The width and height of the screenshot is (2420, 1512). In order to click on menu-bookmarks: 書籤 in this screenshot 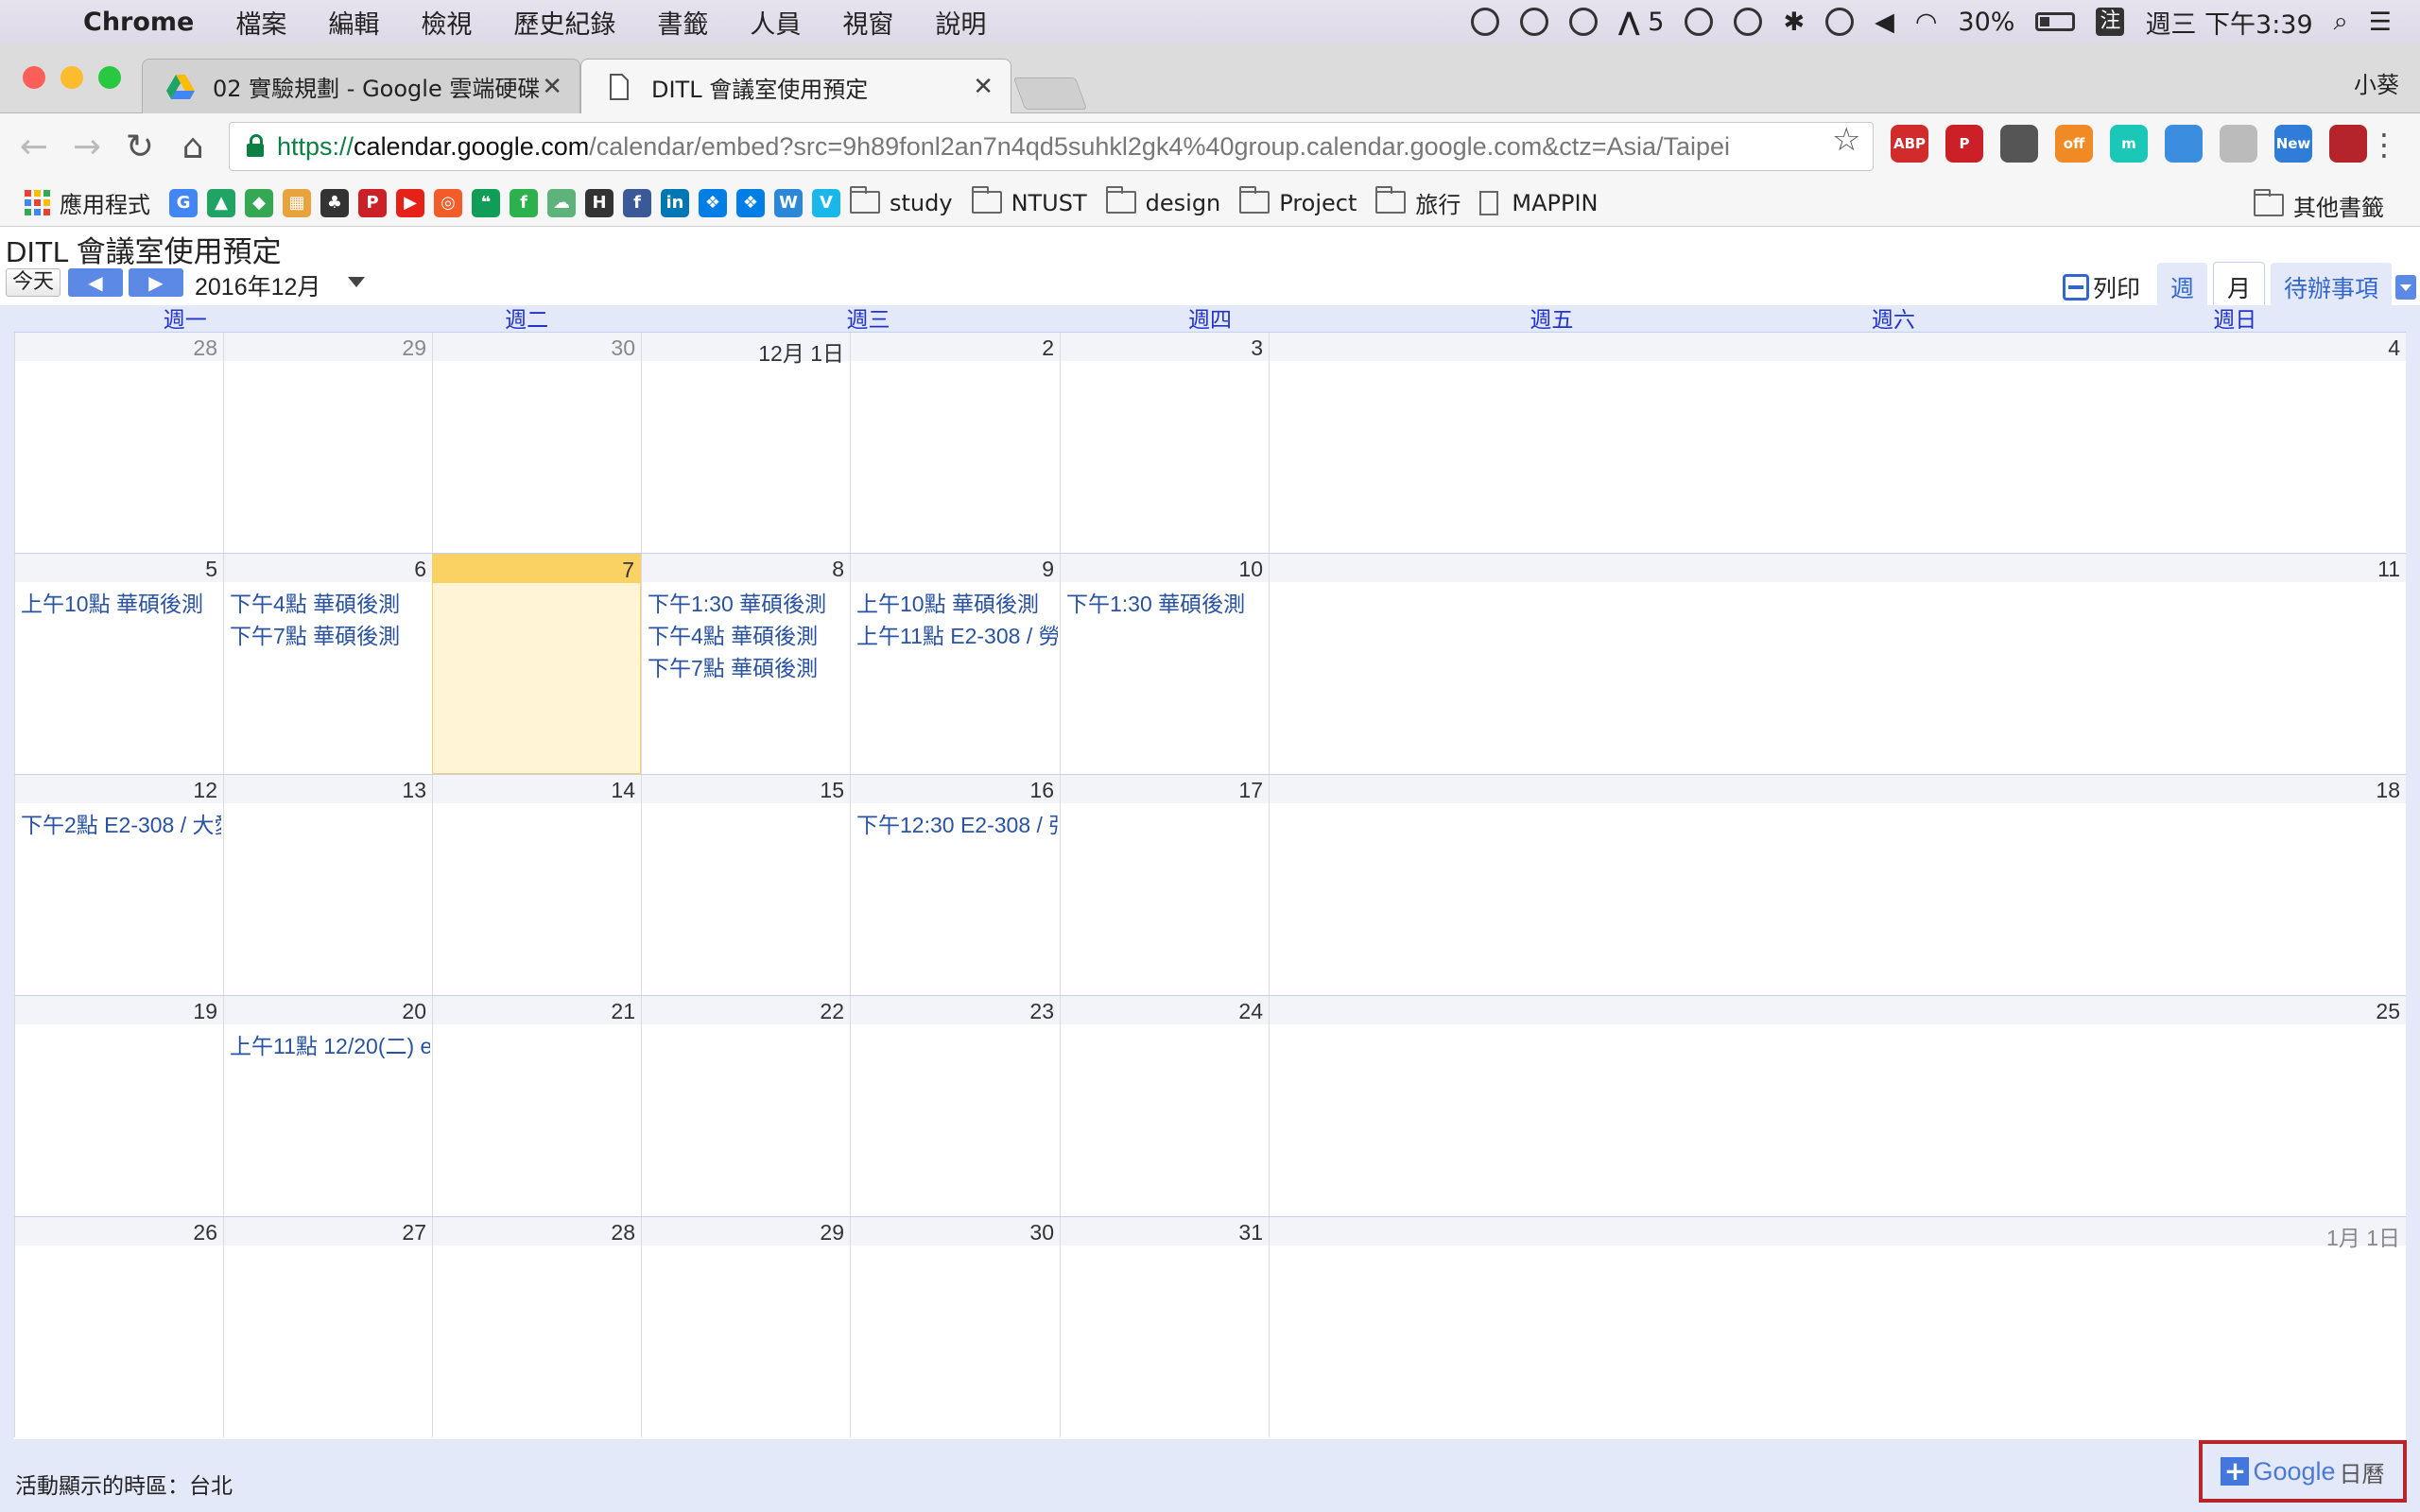, I will do `click(682, 22)`.